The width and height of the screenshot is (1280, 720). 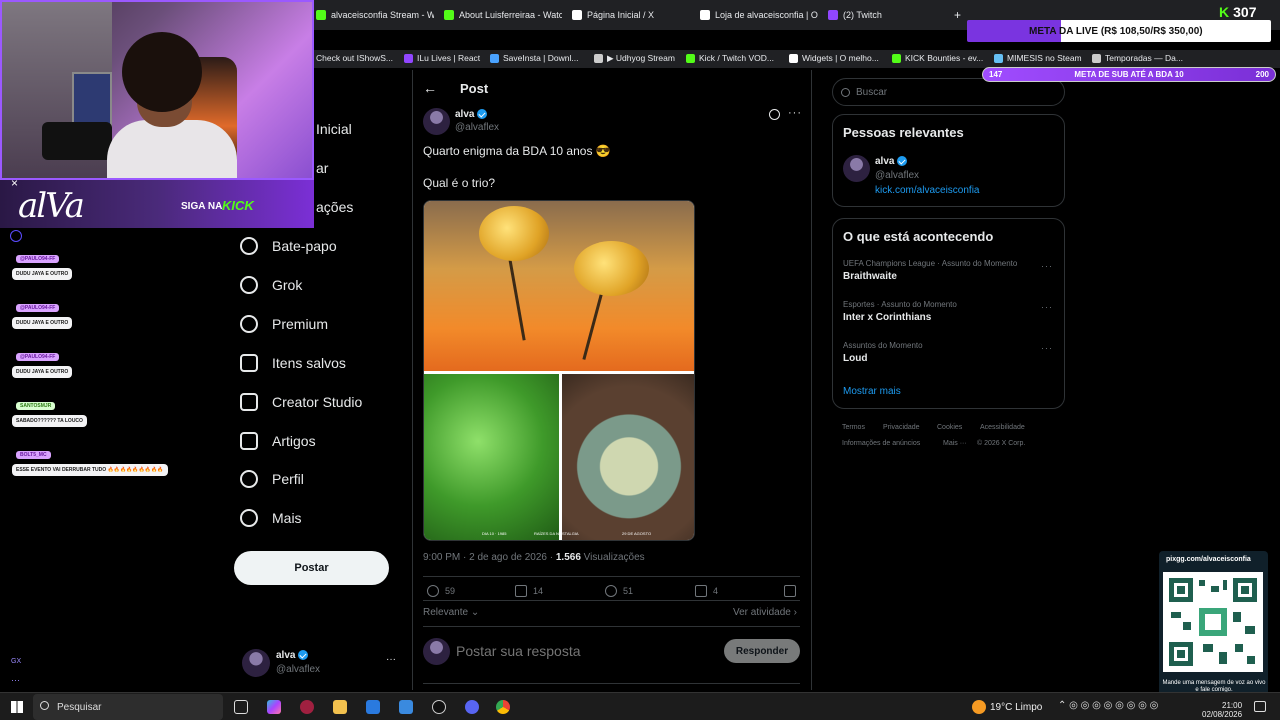 I want to click on image-caption: RAÍZES DA NOSTALGIA, so click(x=556, y=533).